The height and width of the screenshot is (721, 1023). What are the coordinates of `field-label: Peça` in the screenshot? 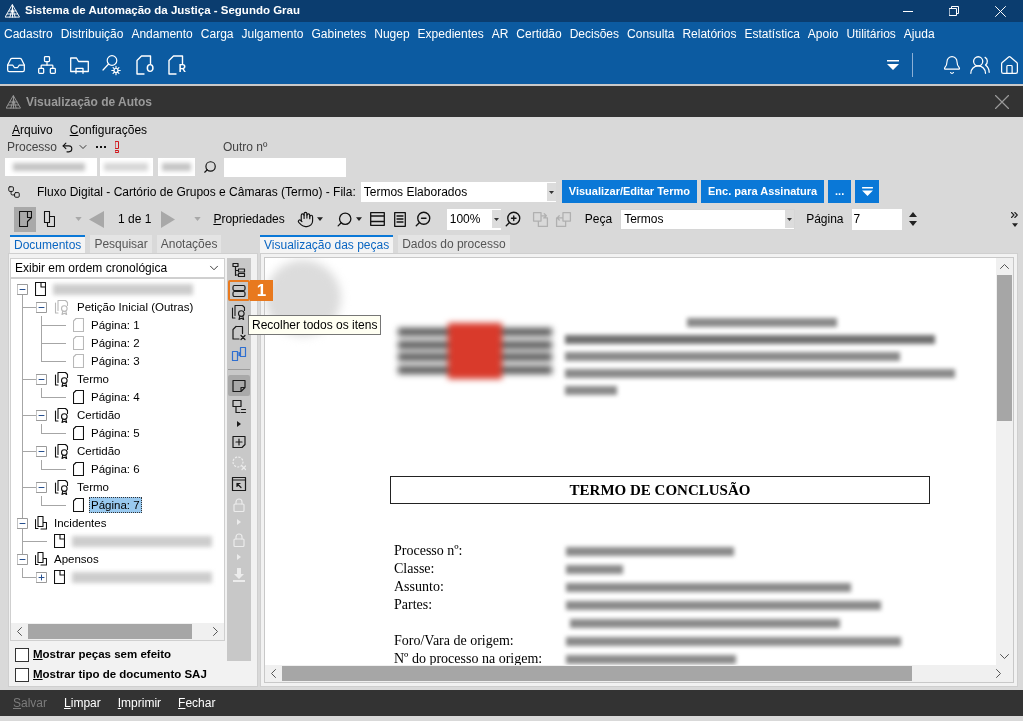 It's located at (598, 219).